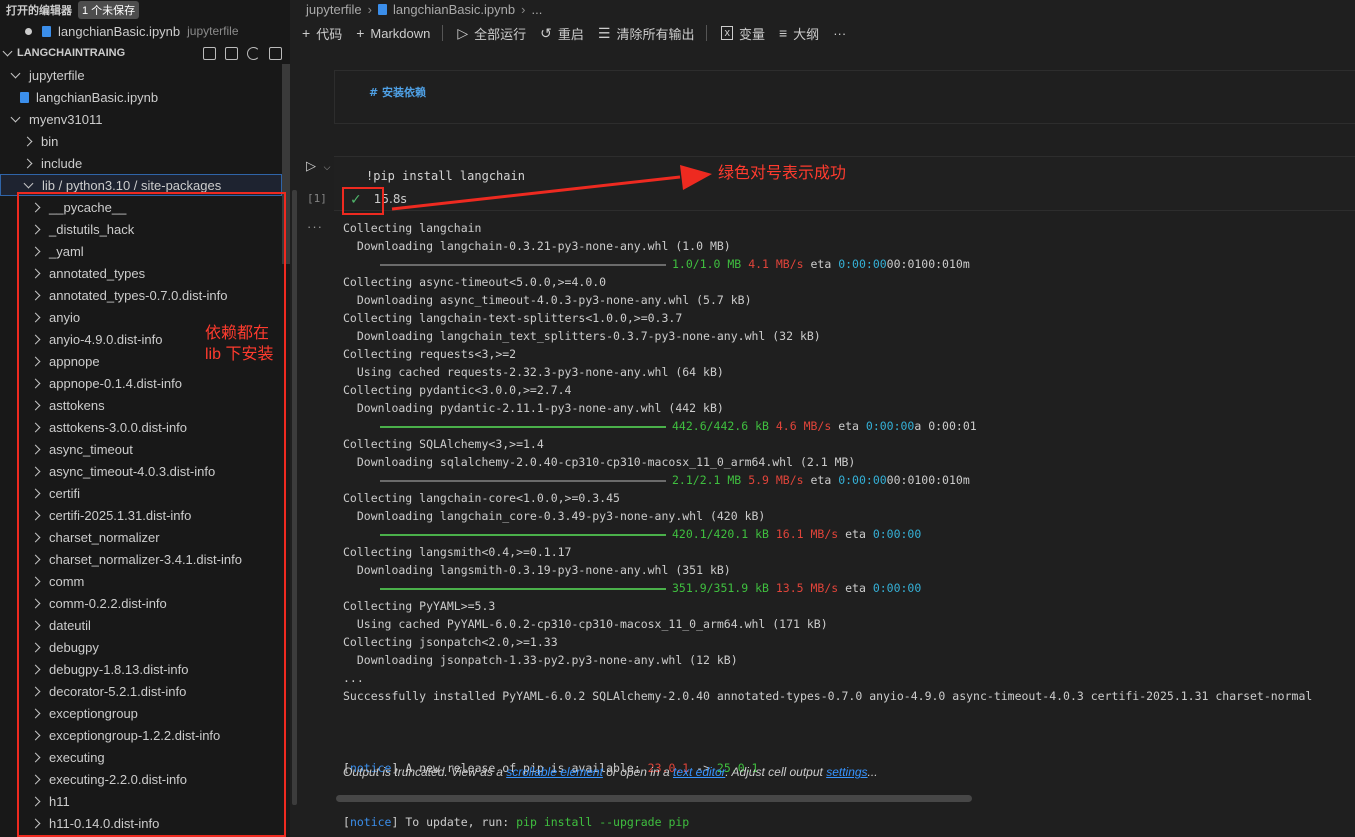 The width and height of the screenshot is (1355, 837). Describe the element at coordinates (720, 588) in the screenshot. I see `download-size: 351.9/351.9 kB` at that location.